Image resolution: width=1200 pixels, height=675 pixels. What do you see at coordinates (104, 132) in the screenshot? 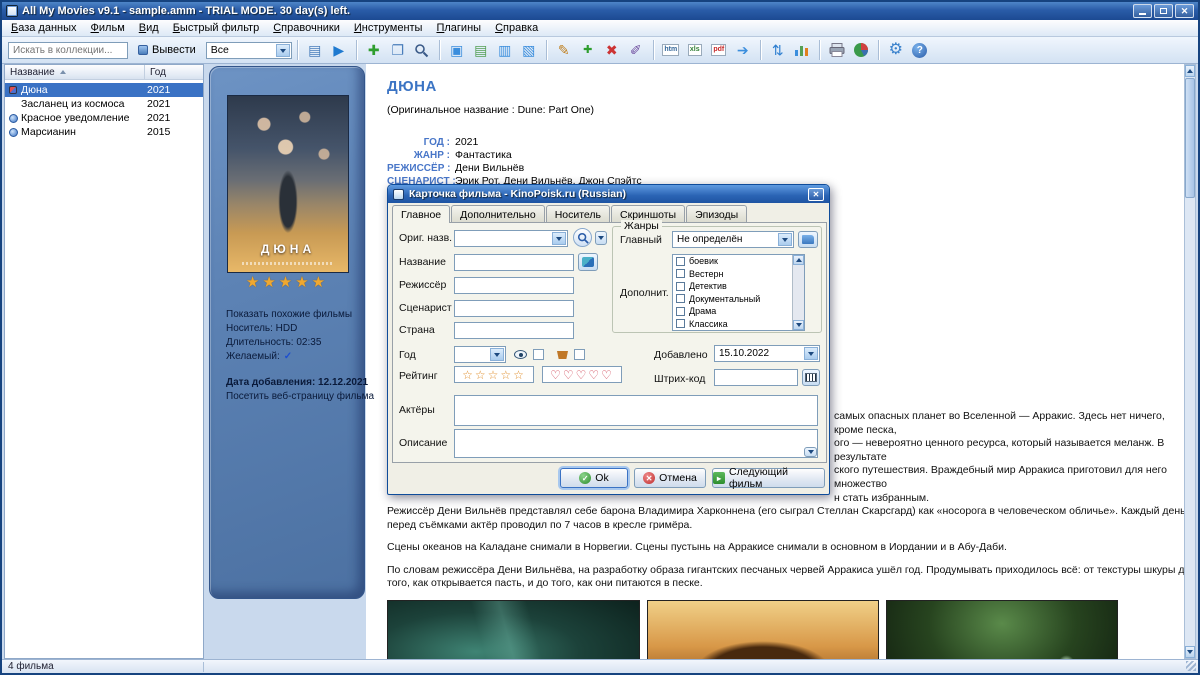
I see `list-item-martian: Марсианин 2015` at bounding box center [104, 132].